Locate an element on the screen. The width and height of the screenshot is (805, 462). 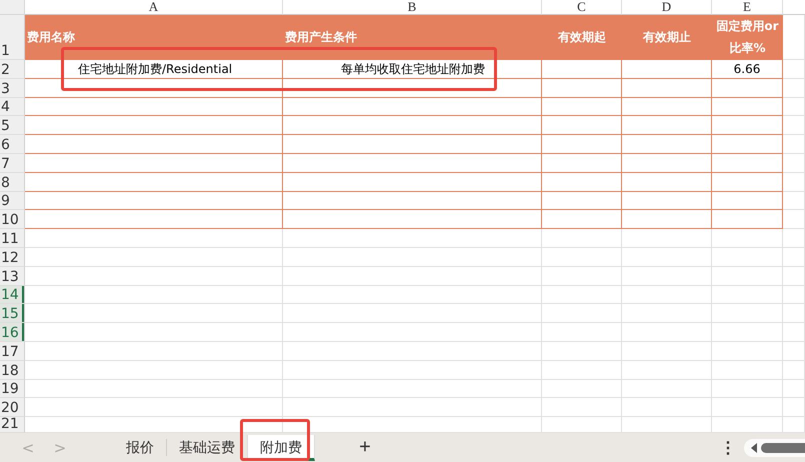
more-button: ⋮ is located at coordinates (726, 448).